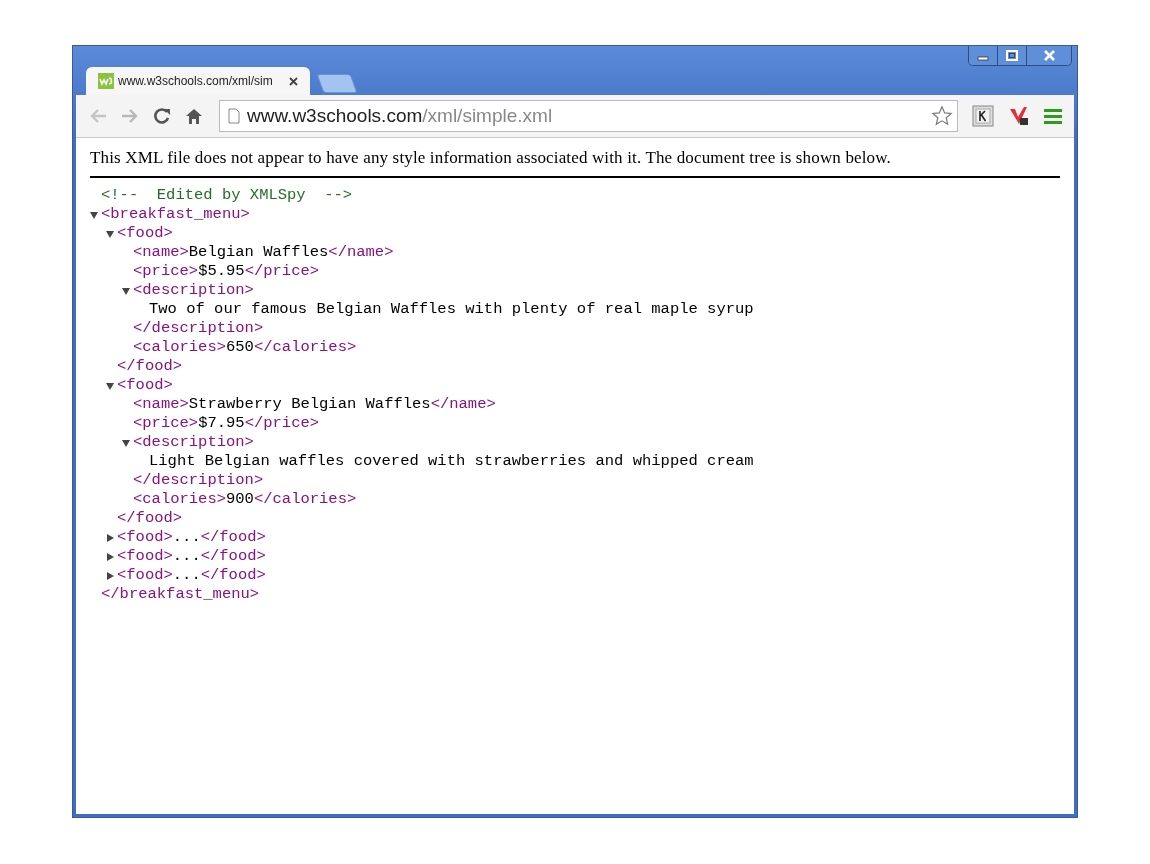 The image size is (1150, 864). What do you see at coordinates (983, 55) in the screenshot?
I see `minimize-button` at bounding box center [983, 55].